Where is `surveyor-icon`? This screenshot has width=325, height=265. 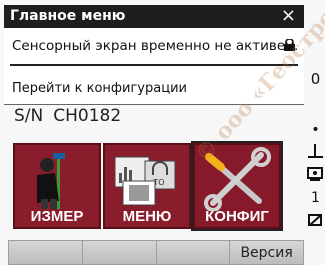
surveyor-icon is located at coordinates (51, 181).